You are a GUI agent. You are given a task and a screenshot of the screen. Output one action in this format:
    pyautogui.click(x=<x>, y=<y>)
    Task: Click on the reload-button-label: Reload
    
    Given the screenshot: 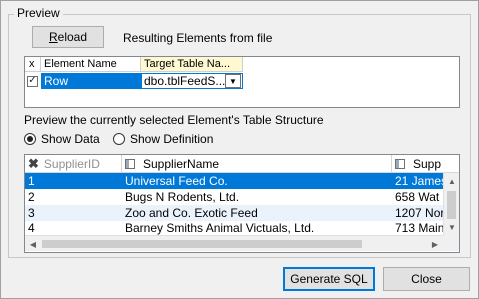 What is the action you would take?
    pyautogui.click(x=68, y=37)
    